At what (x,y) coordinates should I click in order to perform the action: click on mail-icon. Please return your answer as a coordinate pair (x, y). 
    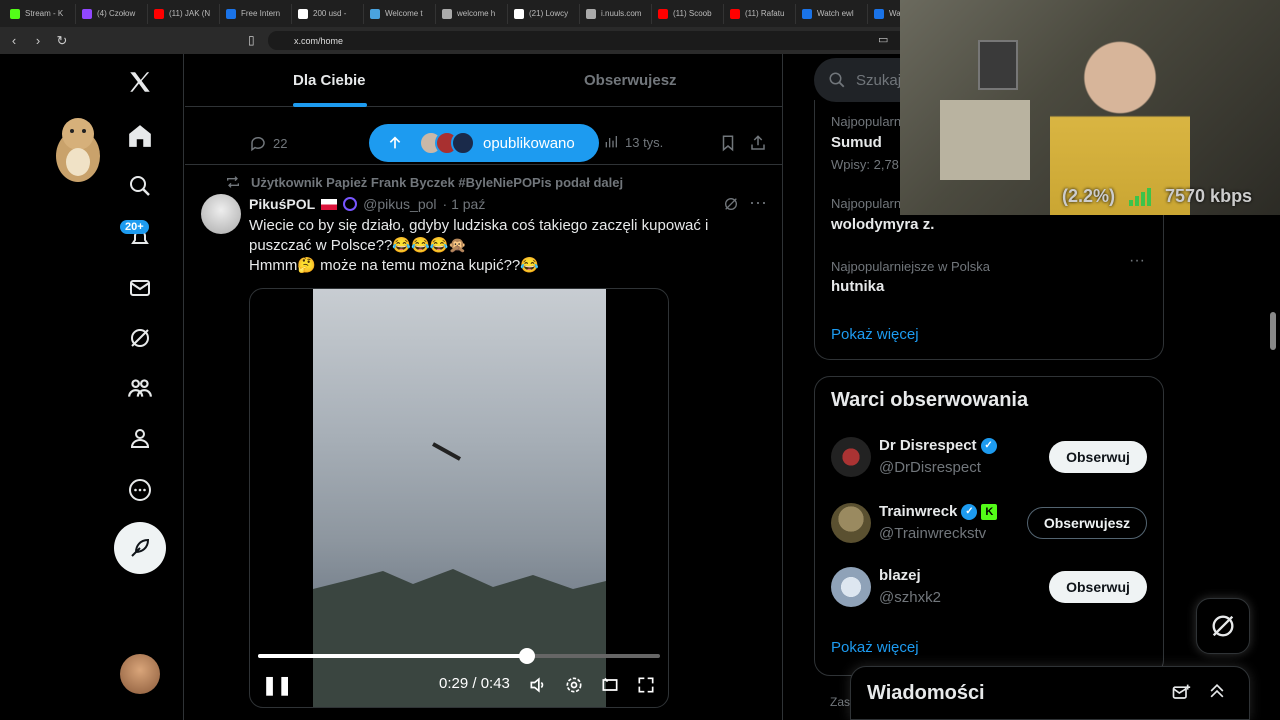
    Looking at the image, I should click on (140, 288).